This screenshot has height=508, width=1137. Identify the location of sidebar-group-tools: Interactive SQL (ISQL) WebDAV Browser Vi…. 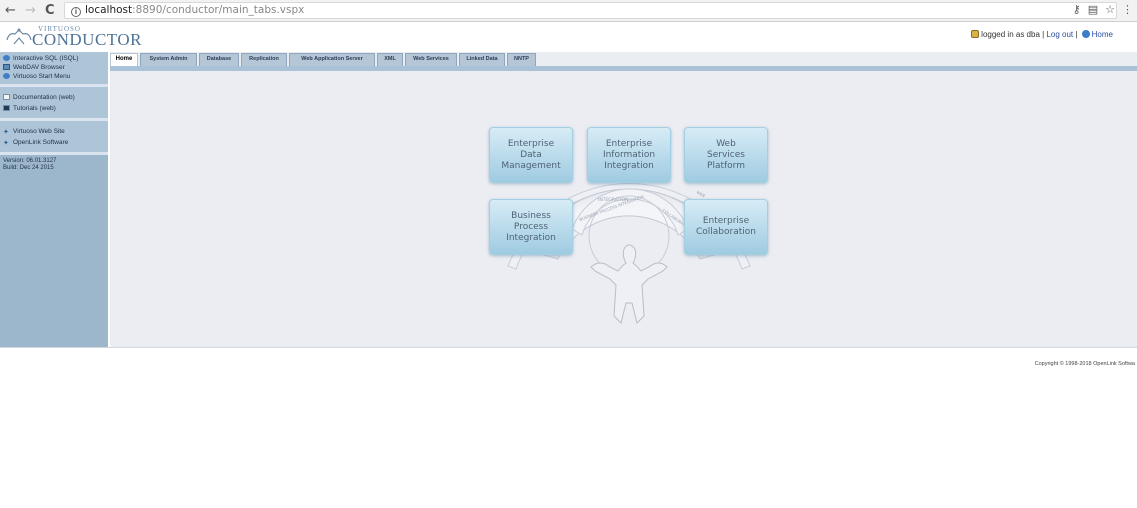
(54, 69).